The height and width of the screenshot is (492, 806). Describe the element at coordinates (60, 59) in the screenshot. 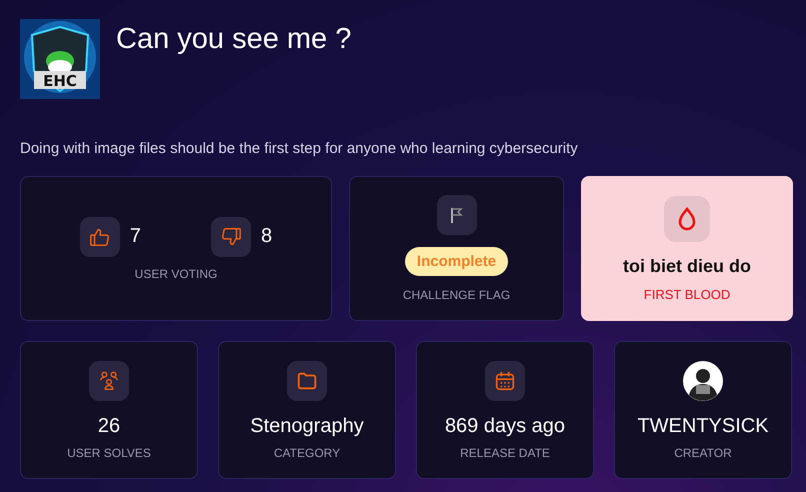

I see `logo-drawing: EHC` at that location.